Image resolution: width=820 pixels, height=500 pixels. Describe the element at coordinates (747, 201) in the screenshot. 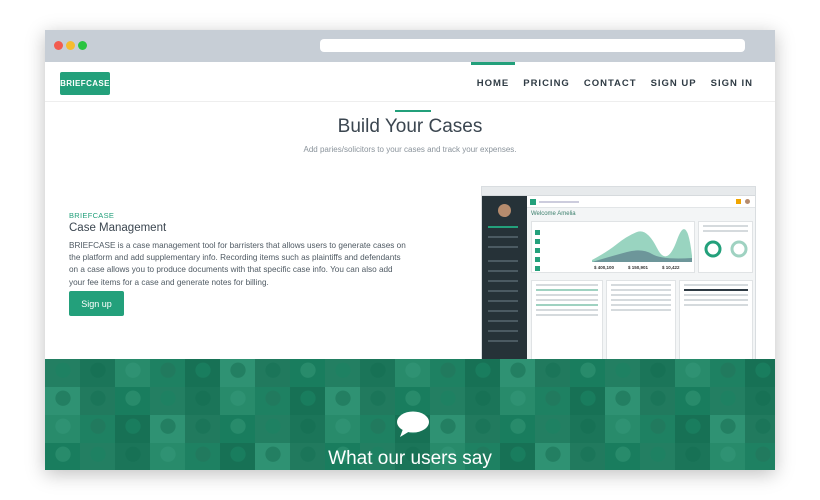

I see `screenshot-user-icon` at that location.